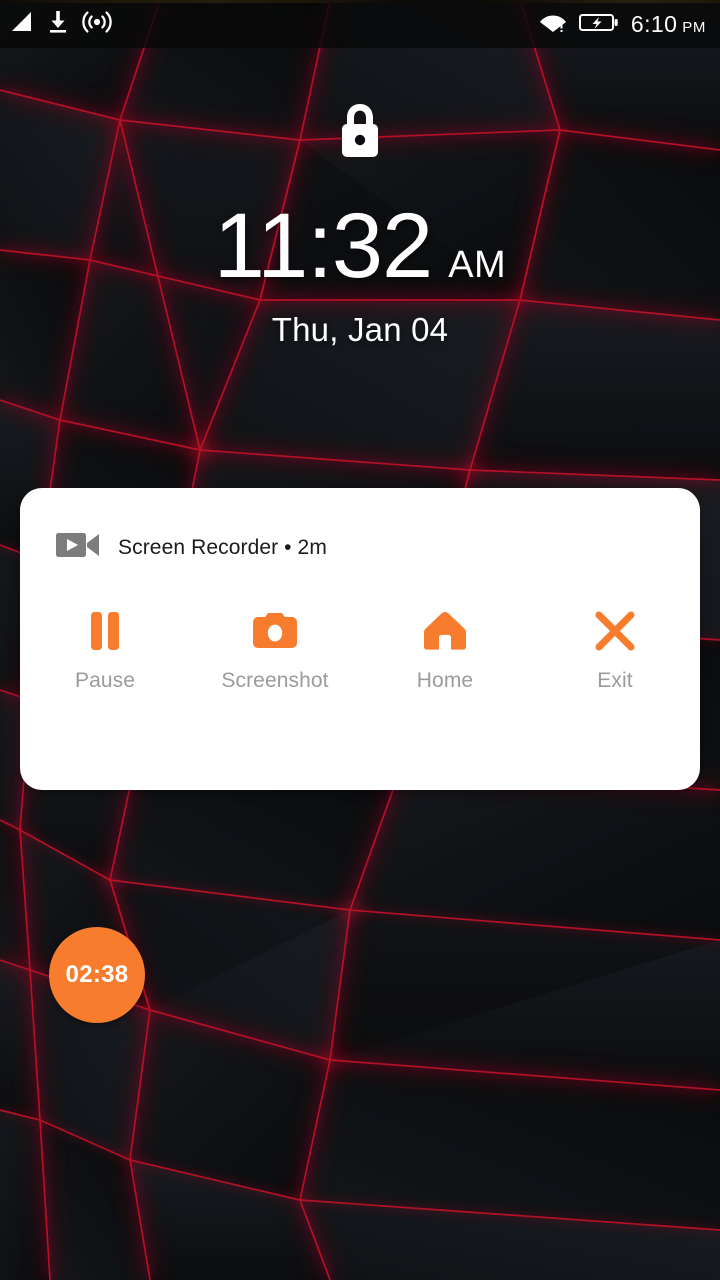 The image size is (720, 1280). What do you see at coordinates (654, 23) in the screenshot?
I see `status-bar-time: 6:10` at bounding box center [654, 23].